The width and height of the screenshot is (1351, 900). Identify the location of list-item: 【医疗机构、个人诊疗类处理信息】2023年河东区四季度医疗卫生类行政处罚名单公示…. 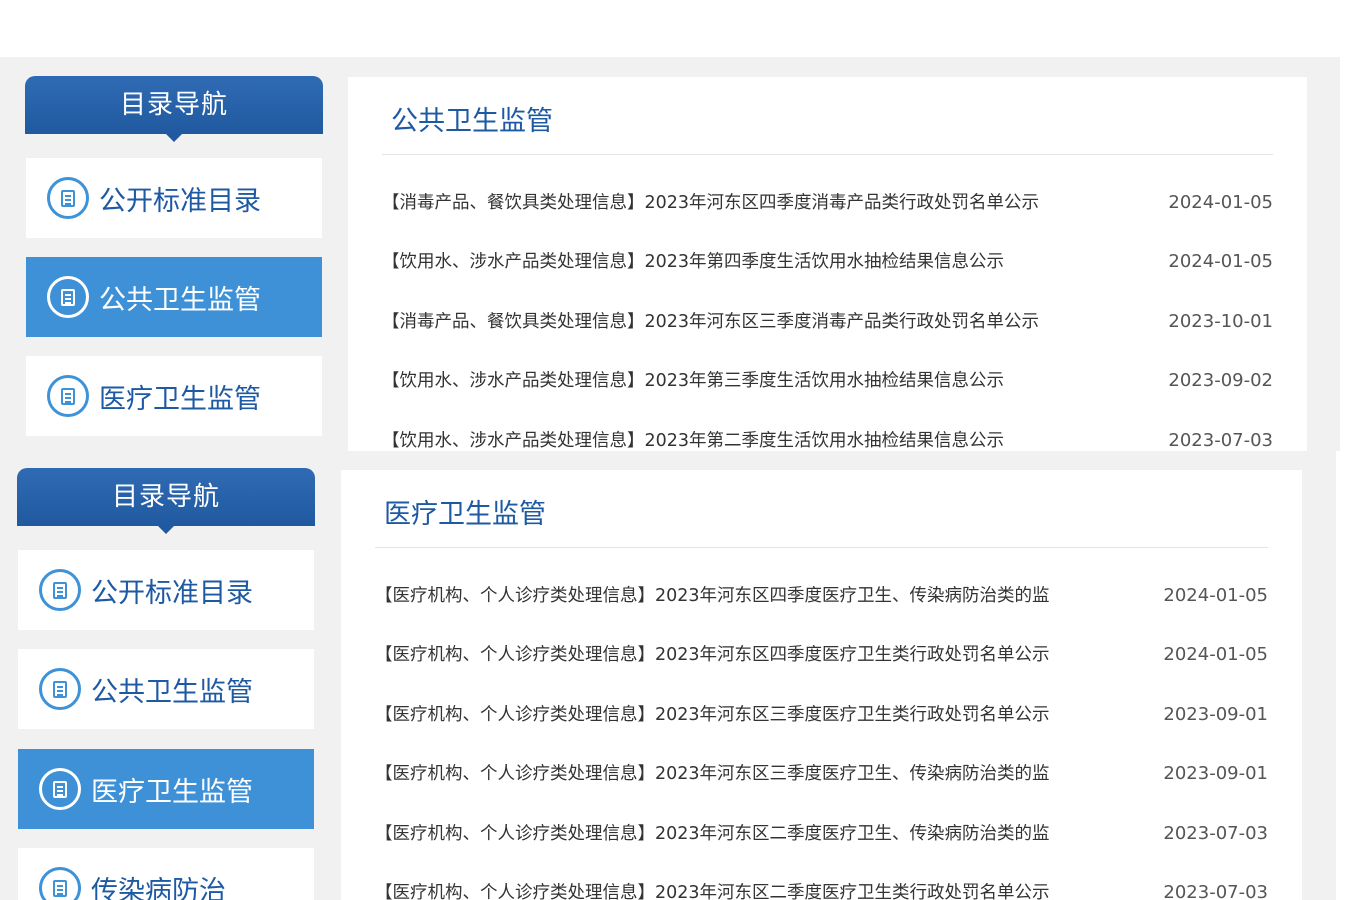
(821, 655).